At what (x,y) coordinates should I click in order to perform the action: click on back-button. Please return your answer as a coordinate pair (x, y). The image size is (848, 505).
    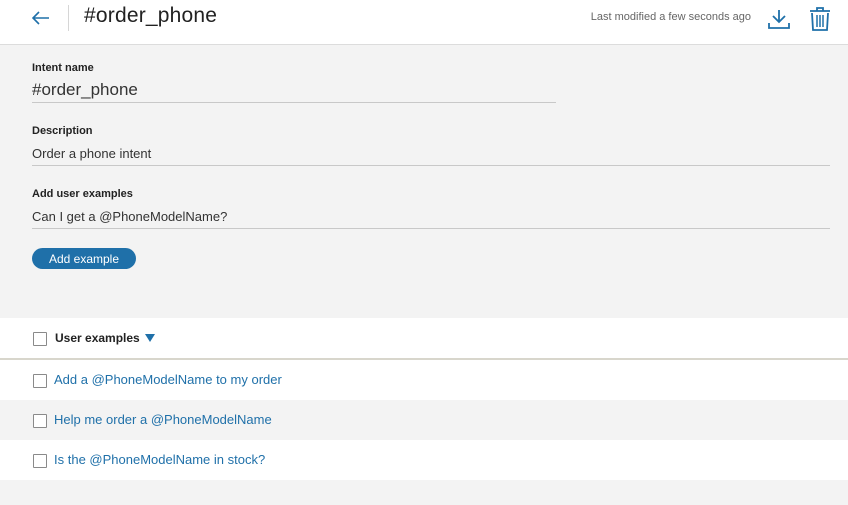
    Looking at the image, I should click on (41, 18).